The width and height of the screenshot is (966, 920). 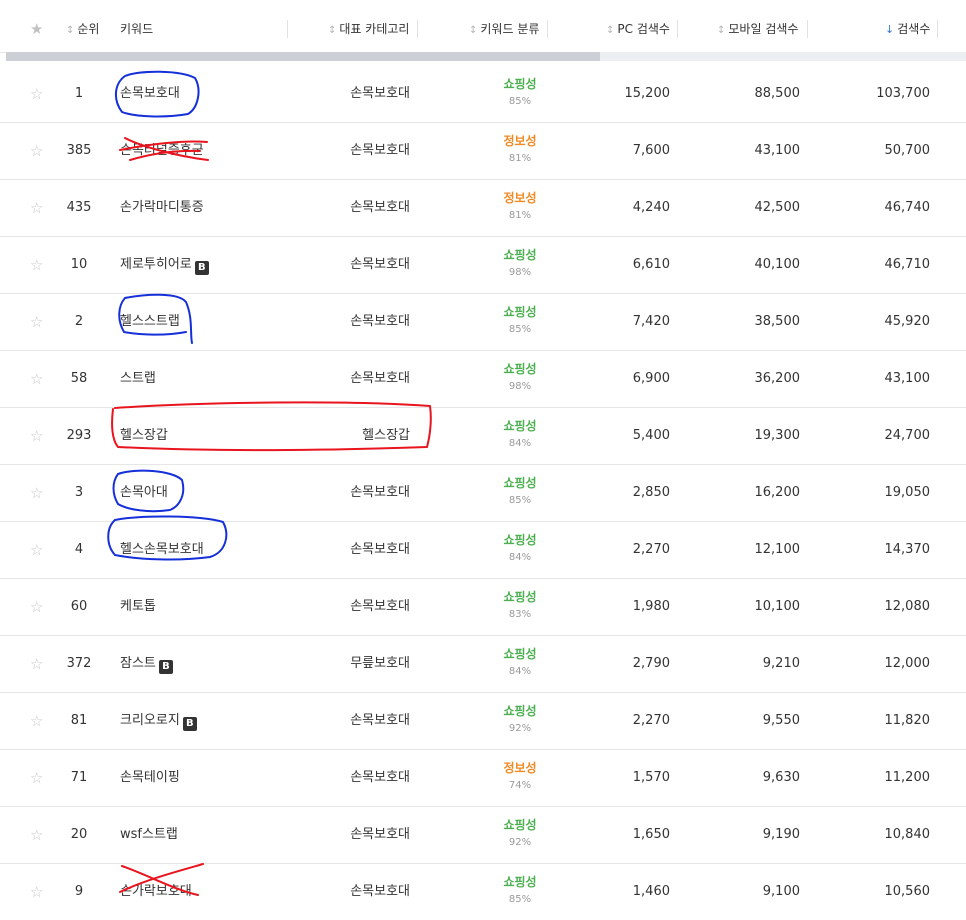 I want to click on keyword-cell: wsf스트랩, so click(x=149, y=835).